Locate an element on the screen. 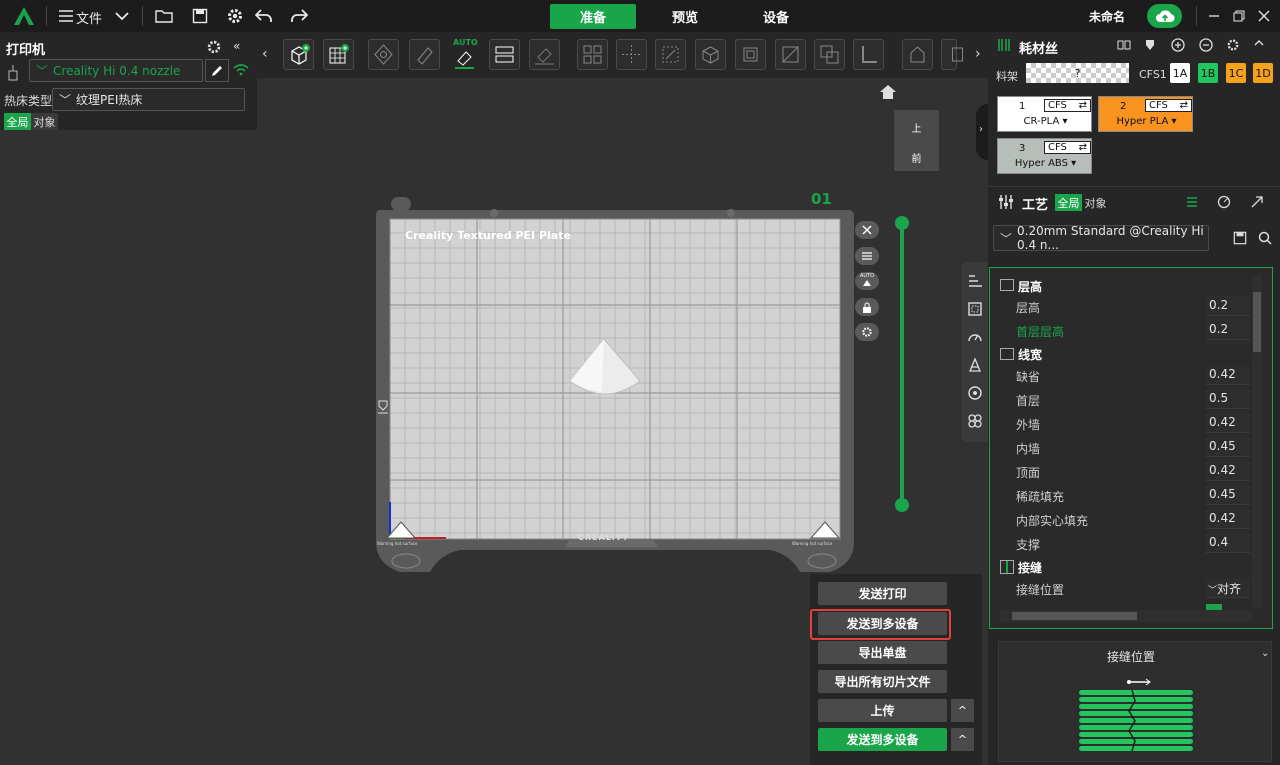 The image size is (1280, 765). toolbar-scroll-left-icon: ‹ is located at coordinates (265, 54).